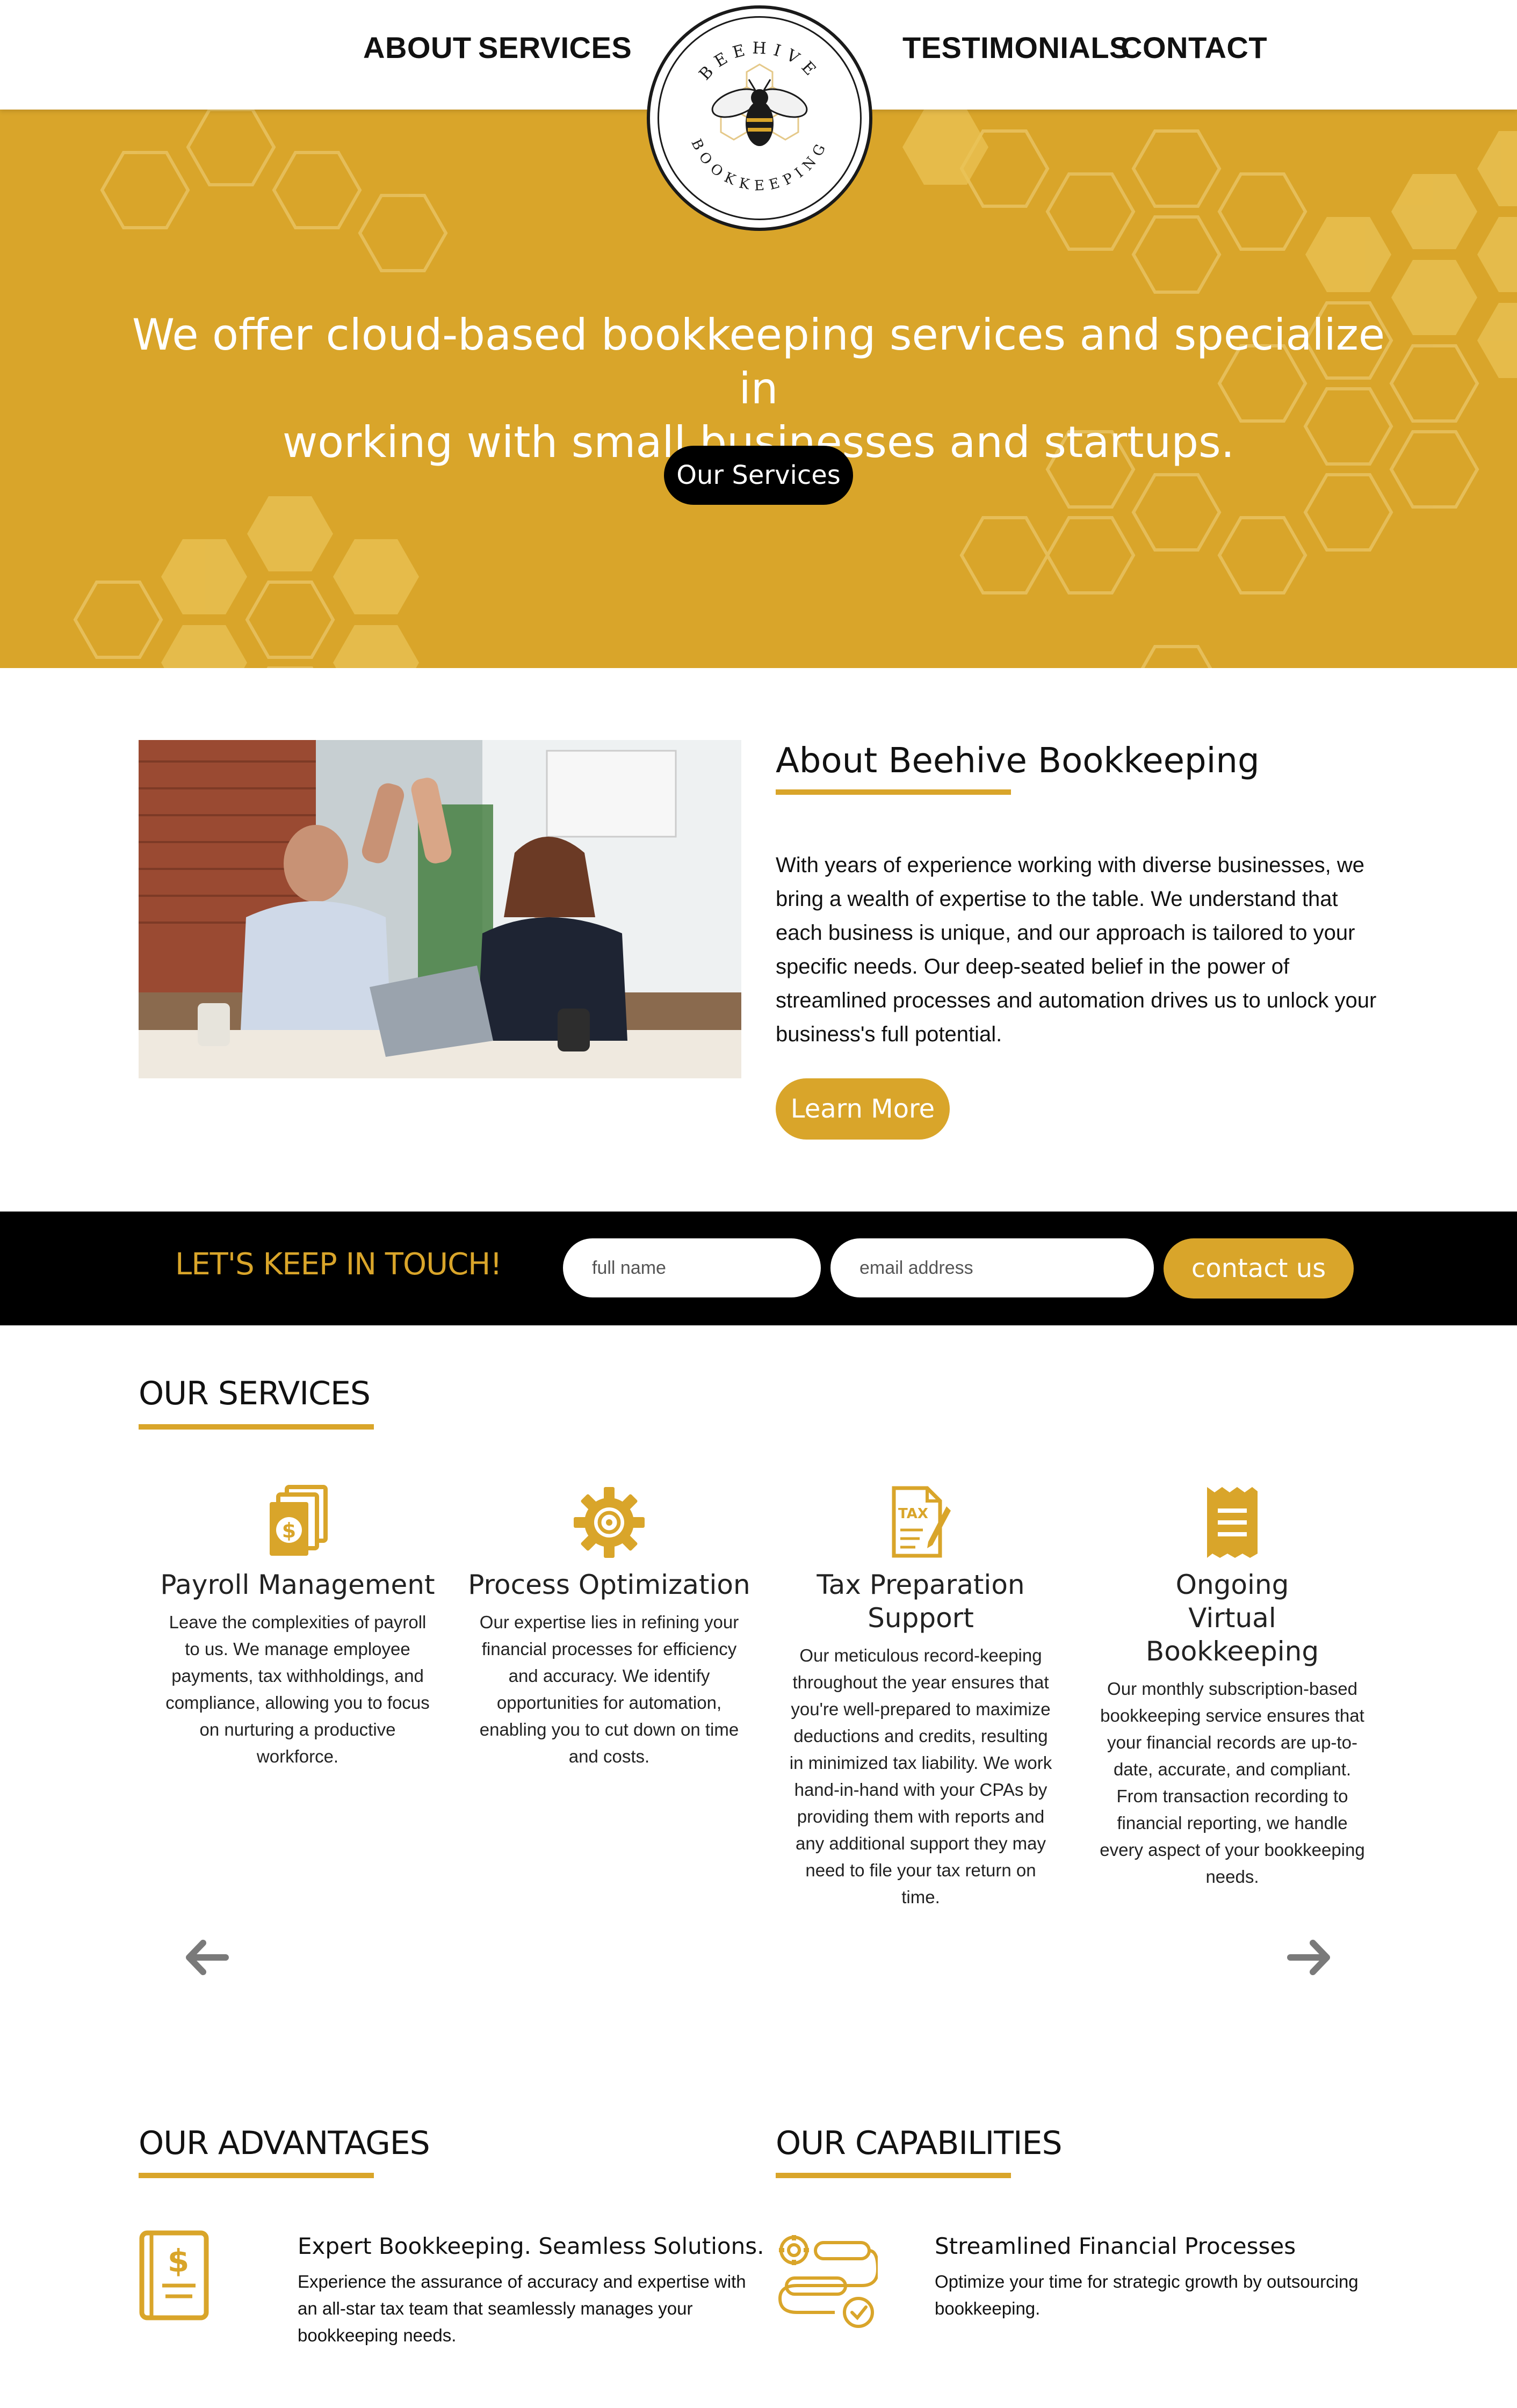 The image size is (1517, 2408). I want to click on nav-testimonials: TESTIMONIALS, so click(1016, 47).